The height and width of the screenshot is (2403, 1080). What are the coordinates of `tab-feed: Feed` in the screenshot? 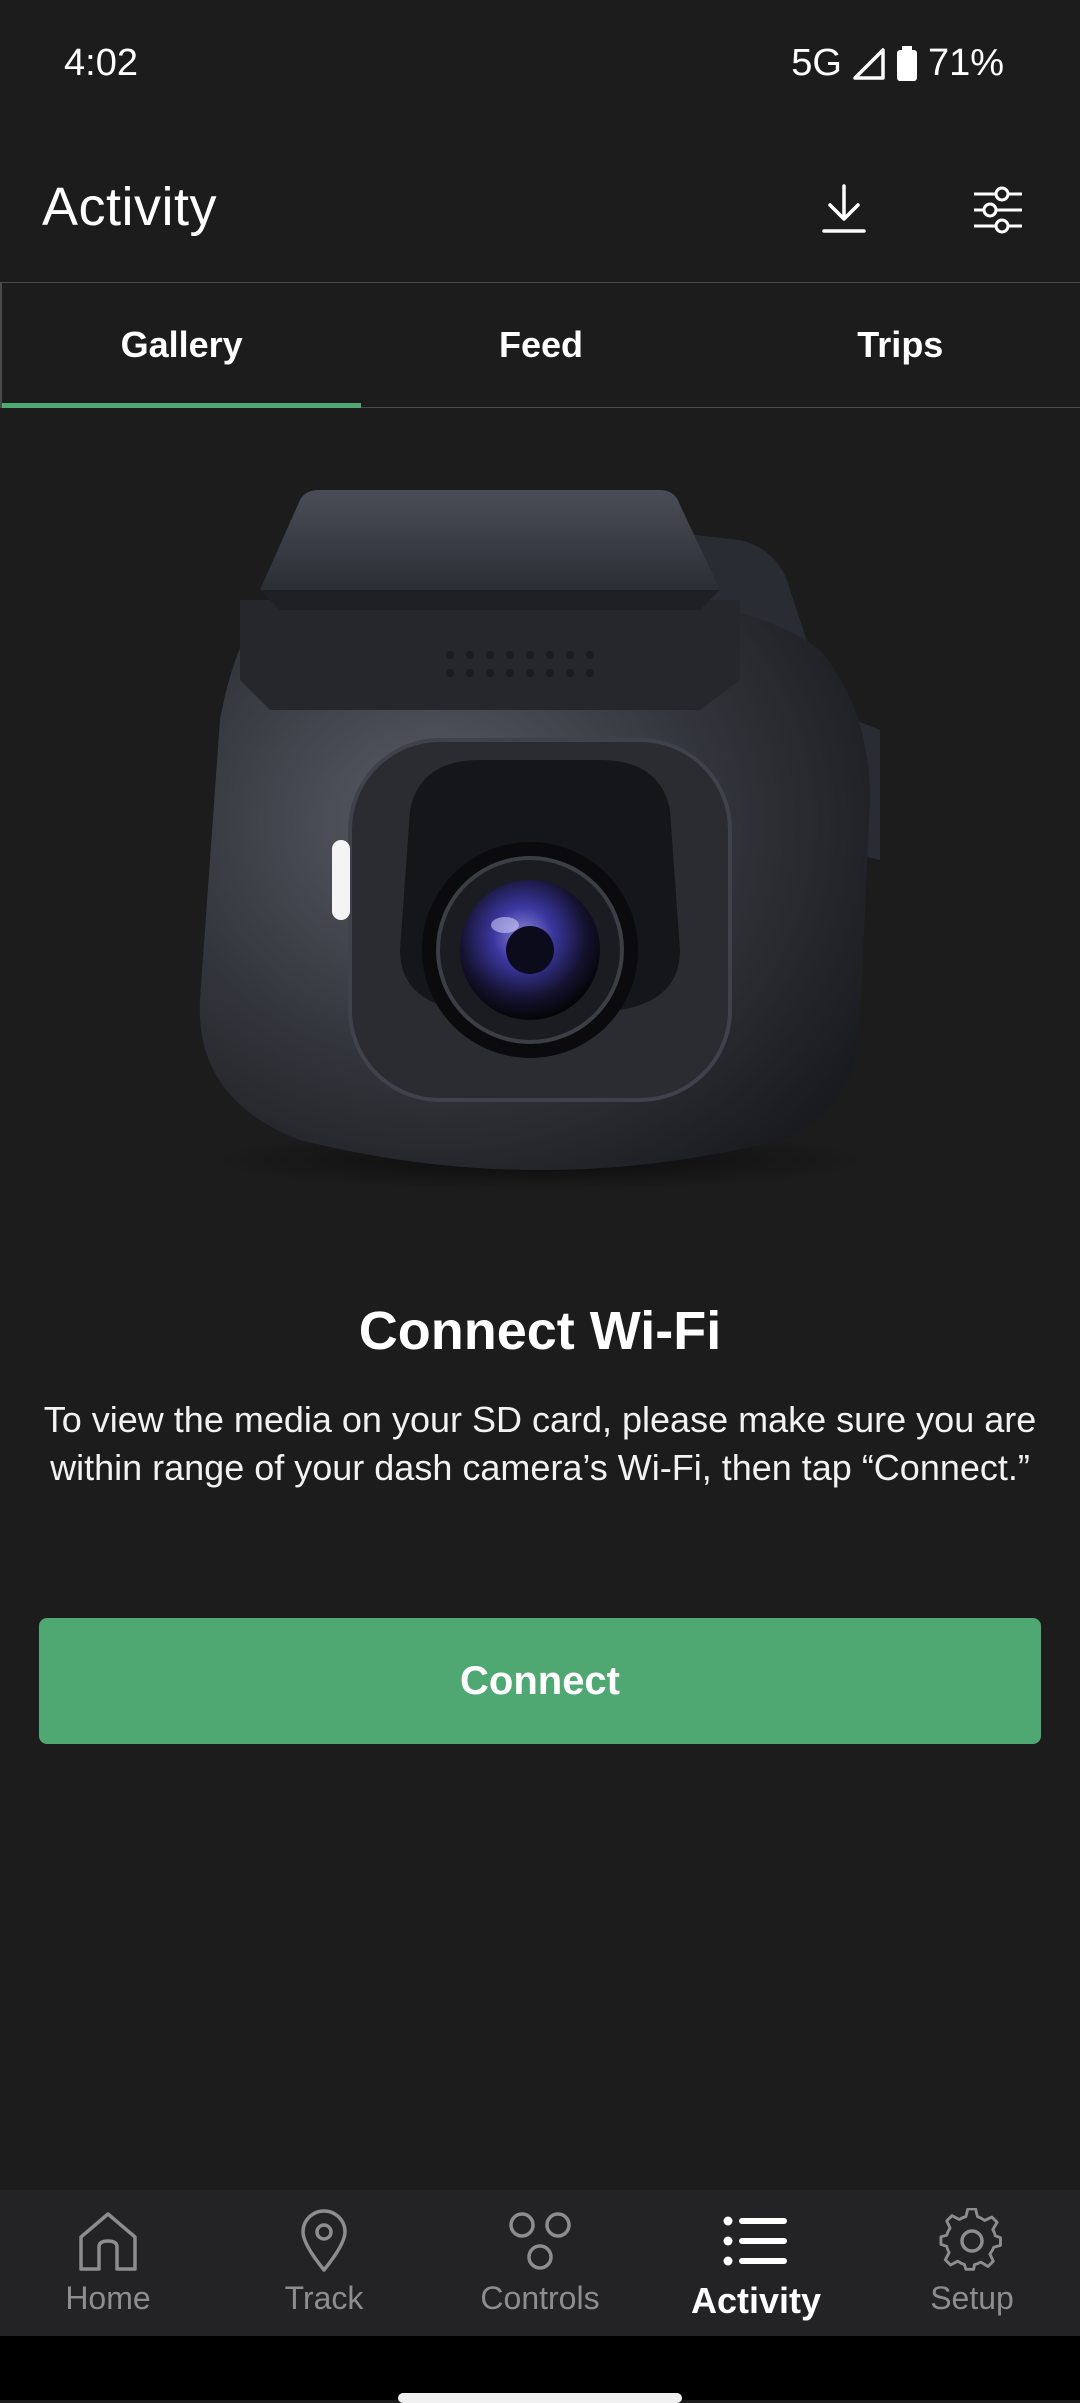 It's located at (540, 345).